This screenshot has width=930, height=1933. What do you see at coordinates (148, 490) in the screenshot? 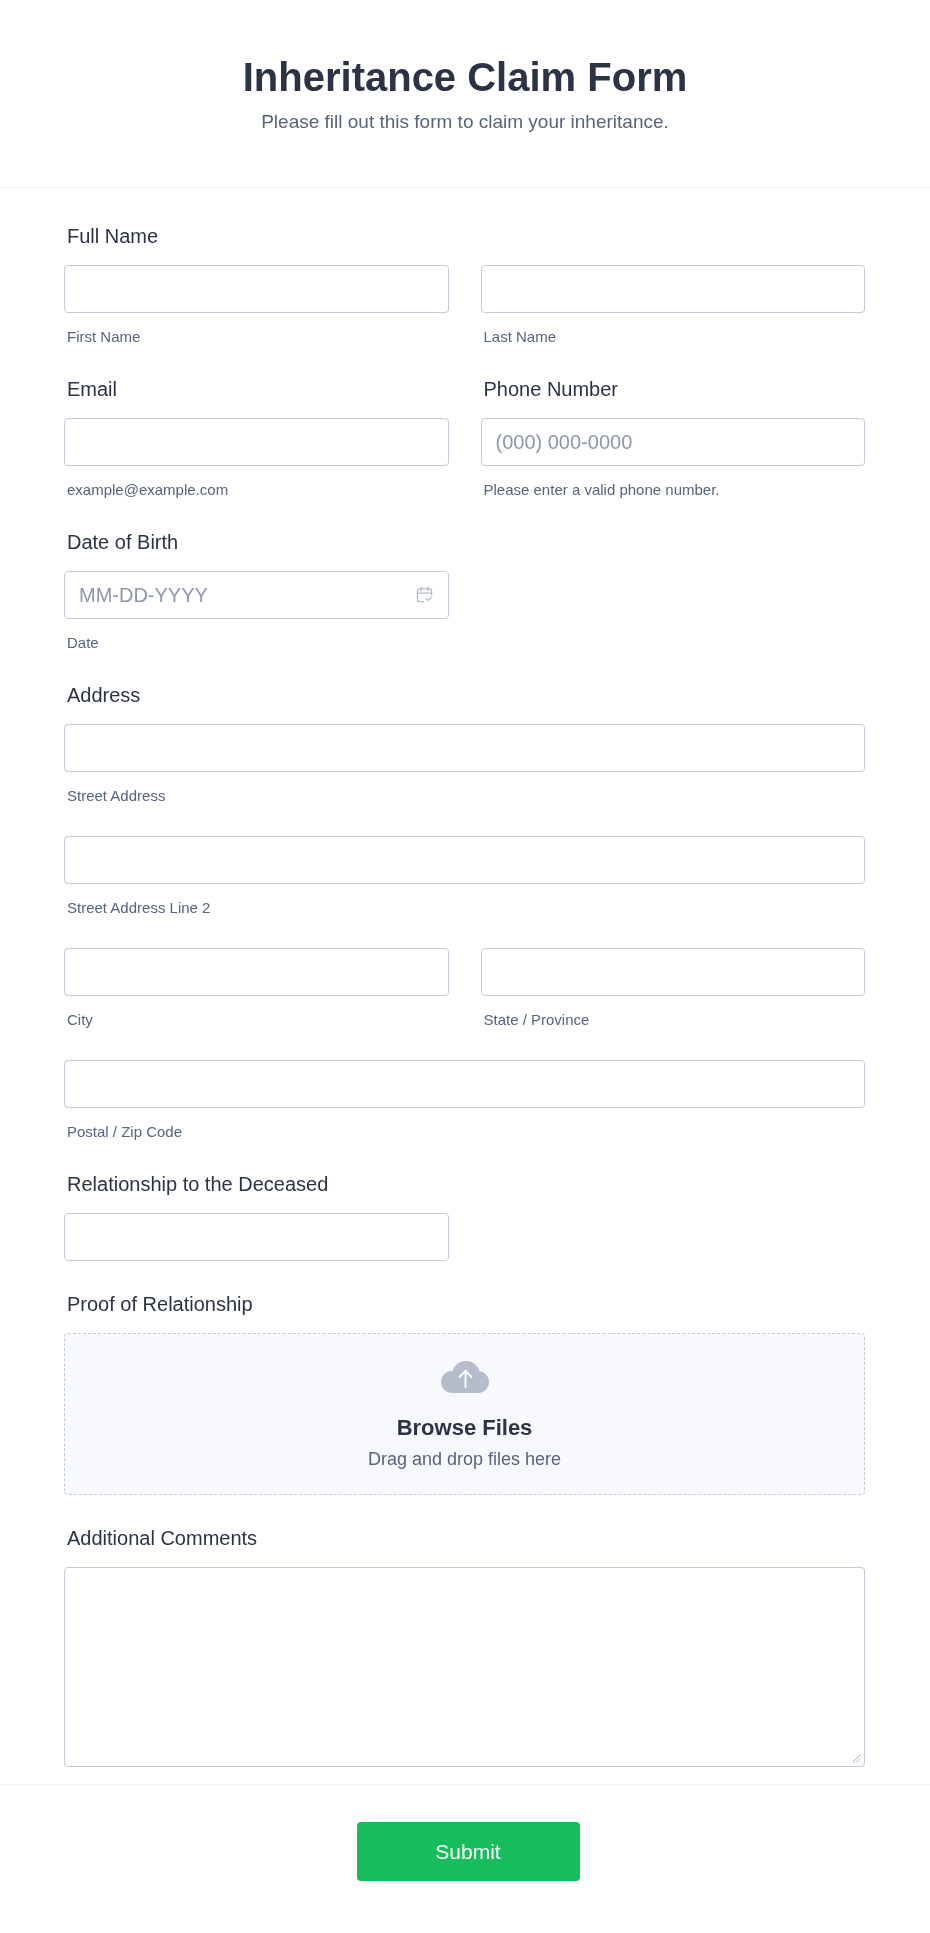
I see `field-sublabel: example@example.com` at bounding box center [148, 490].